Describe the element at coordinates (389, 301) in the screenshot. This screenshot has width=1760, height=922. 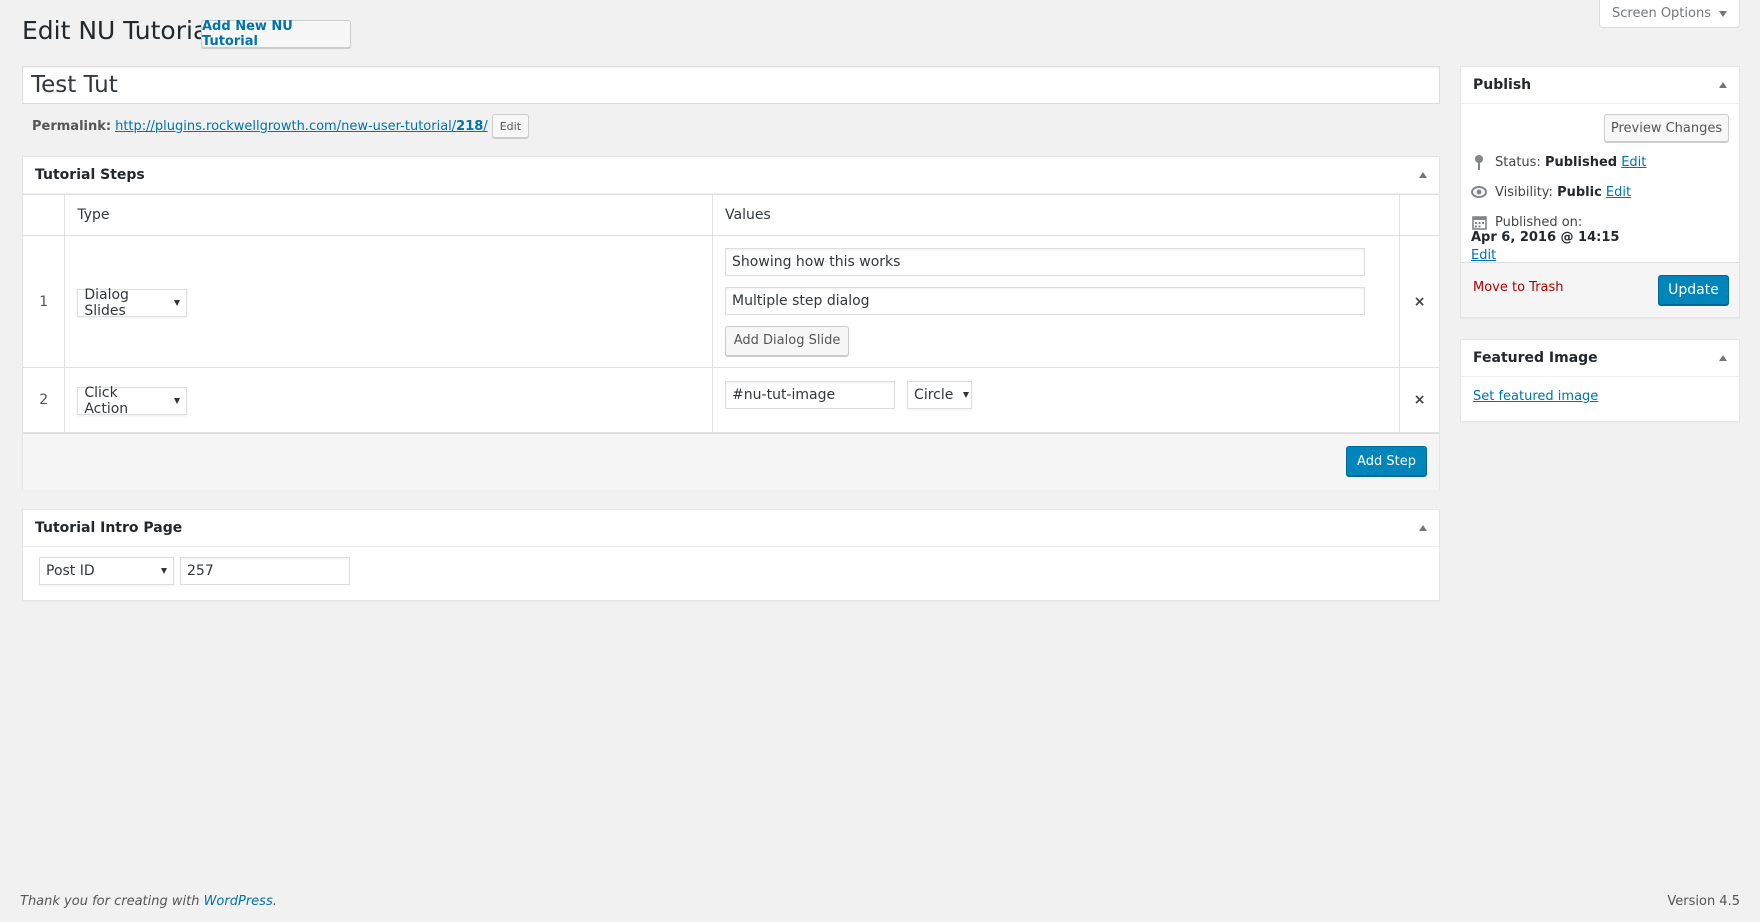
I see `step-type-cell: Dialog Slides` at that location.